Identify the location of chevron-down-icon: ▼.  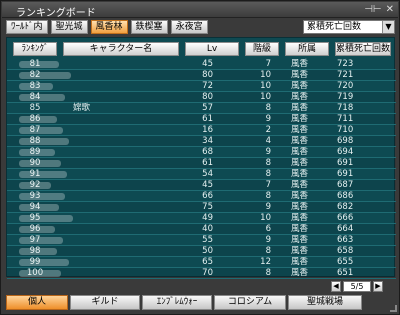
(388, 27).